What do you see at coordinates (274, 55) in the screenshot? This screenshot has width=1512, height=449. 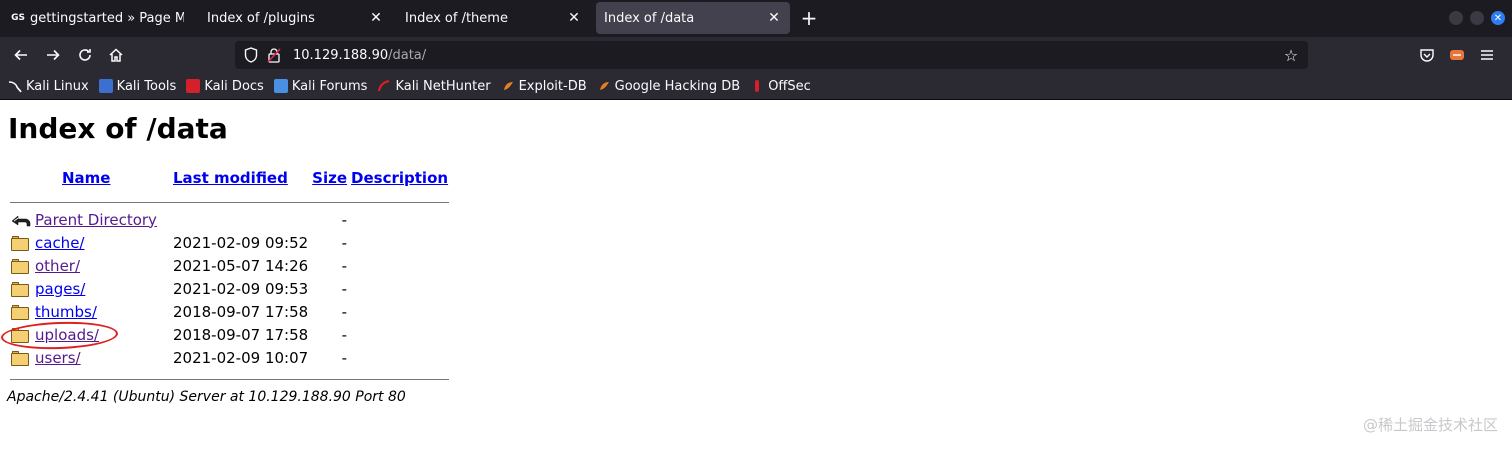 I see `insecure-lock-icon` at bounding box center [274, 55].